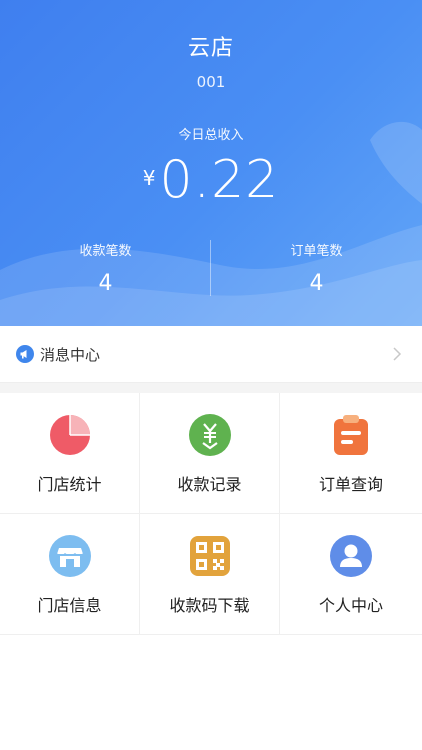 The width and height of the screenshot is (422, 750). Describe the element at coordinates (211, 82) in the screenshot. I see `store-id: 001` at that location.